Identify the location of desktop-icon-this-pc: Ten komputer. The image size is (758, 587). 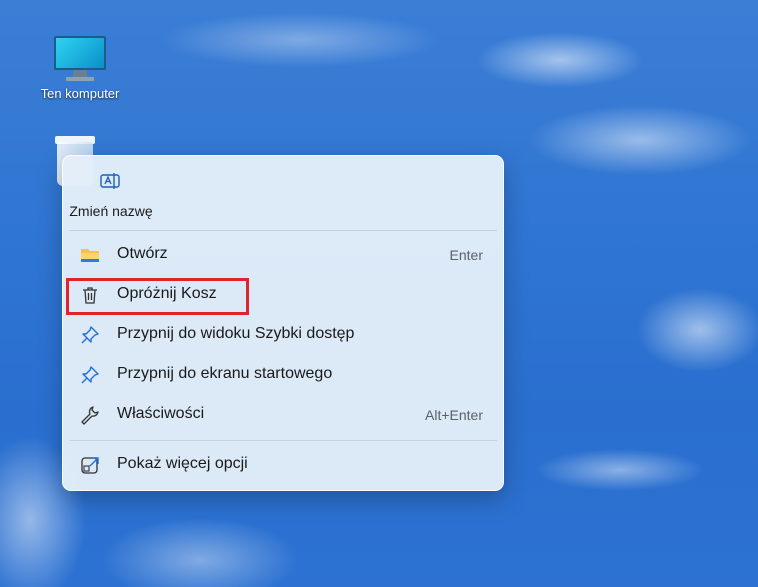
(80, 68).